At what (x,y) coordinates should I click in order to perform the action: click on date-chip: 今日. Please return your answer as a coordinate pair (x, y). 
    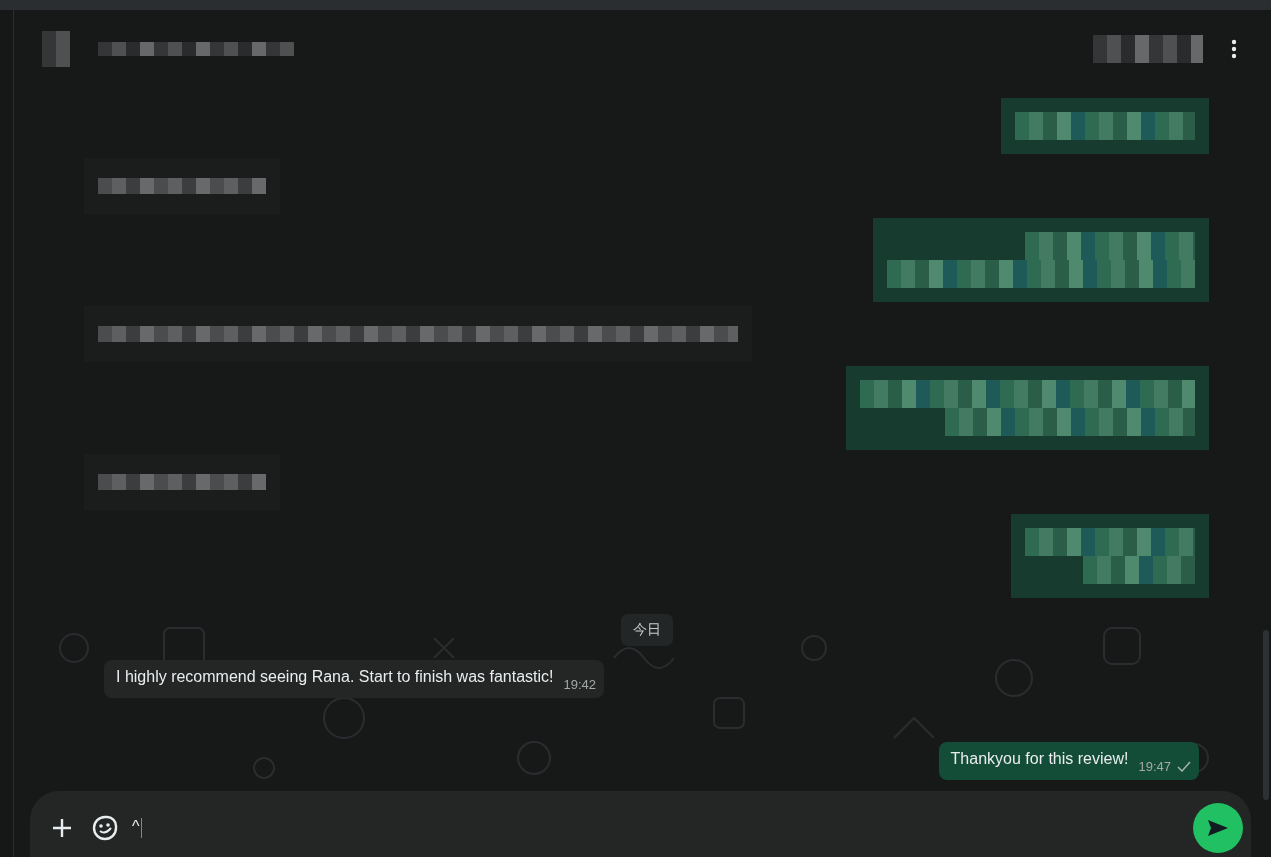
    Looking at the image, I should click on (646, 630).